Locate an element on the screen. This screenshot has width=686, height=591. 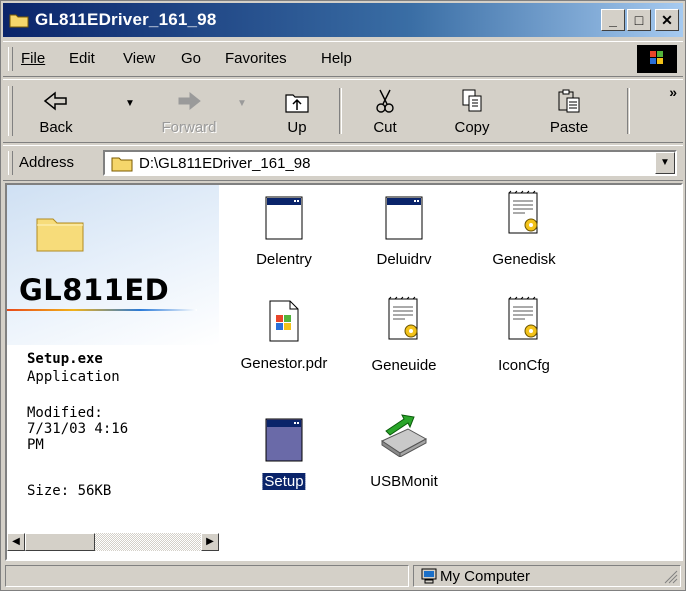
standard-toolbar: Back ▼ Forward ▼ Up Cut Copy Paste » is located at coordinates (343, 111).